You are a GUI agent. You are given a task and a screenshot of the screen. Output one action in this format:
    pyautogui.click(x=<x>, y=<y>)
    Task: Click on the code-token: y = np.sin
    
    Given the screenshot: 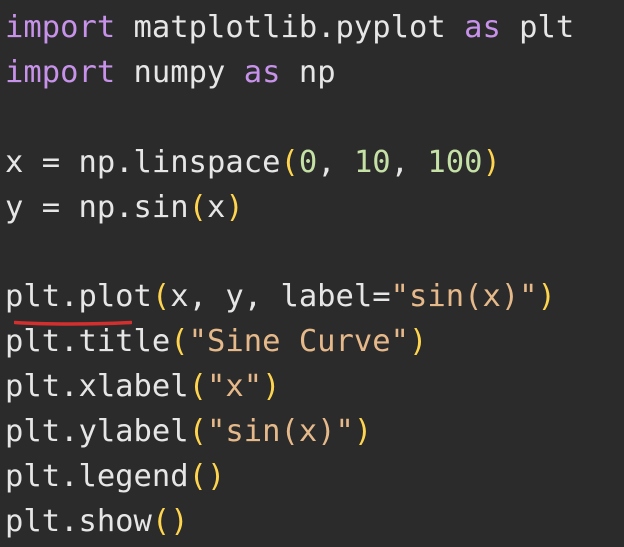 What is the action you would take?
    pyautogui.click(x=97, y=207)
    